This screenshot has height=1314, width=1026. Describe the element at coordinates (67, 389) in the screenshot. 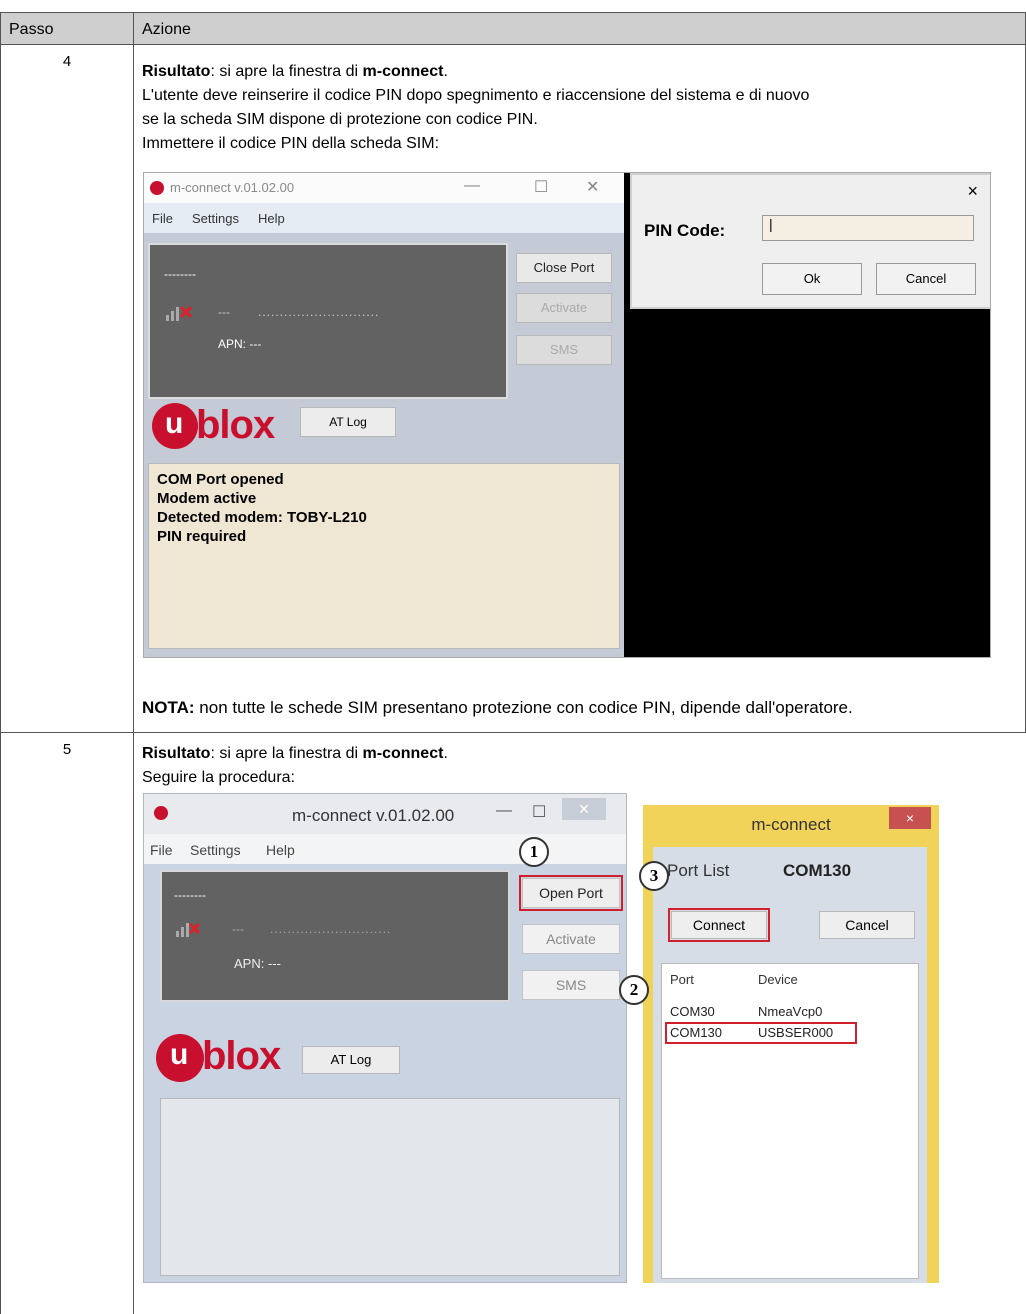

I see `step-cell-4: 4` at that location.